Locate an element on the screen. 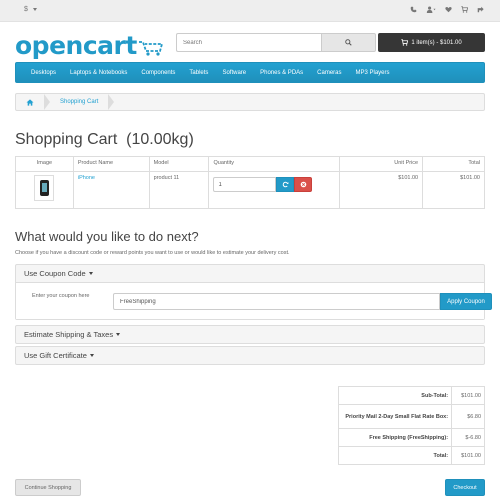 Image resolution: width=500 pixels, height=500 pixels. menu-item-software: Software is located at coordinates (234, 73).